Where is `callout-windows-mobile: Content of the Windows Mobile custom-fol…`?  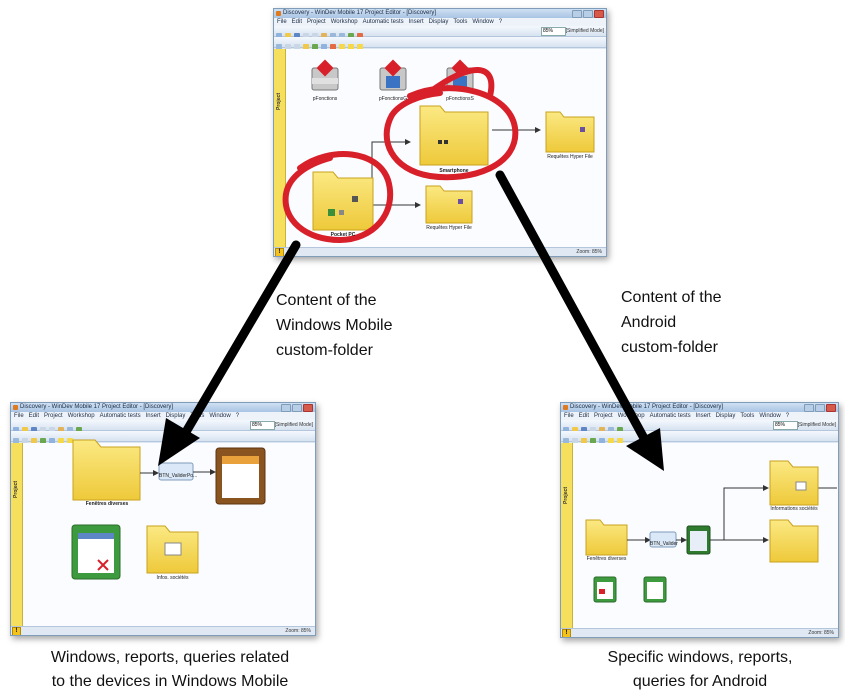 callout-windows-mobile: Content of the Windows Mobile custom-fol… is located at coordinates (334, 325).